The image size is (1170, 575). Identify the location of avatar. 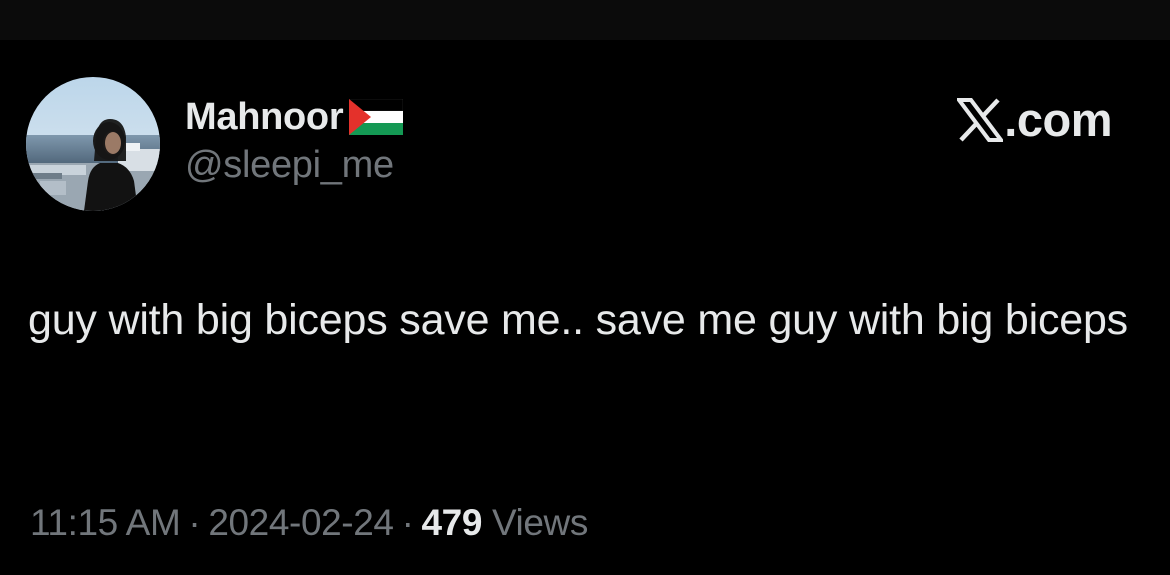
(93, 144).